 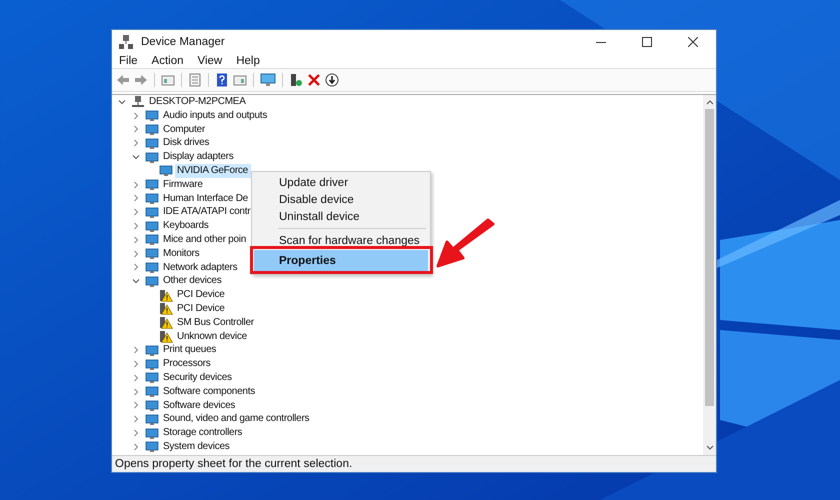 What do you see at coordinates (210, 60) in the screenshot?
I see `menu-item: View` at bounding box center [210, 60].